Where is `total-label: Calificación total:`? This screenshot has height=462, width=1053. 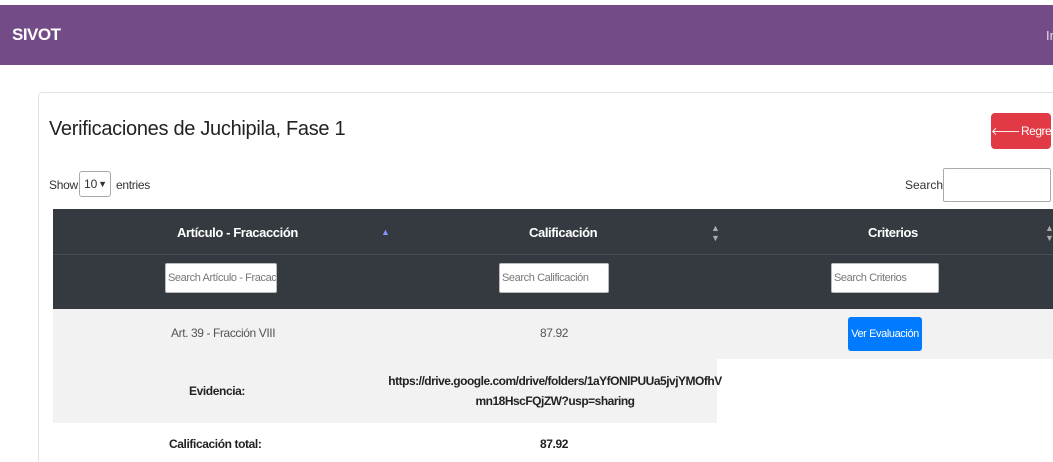
total-label: Calificación total: is located at coordinates (215, 444).